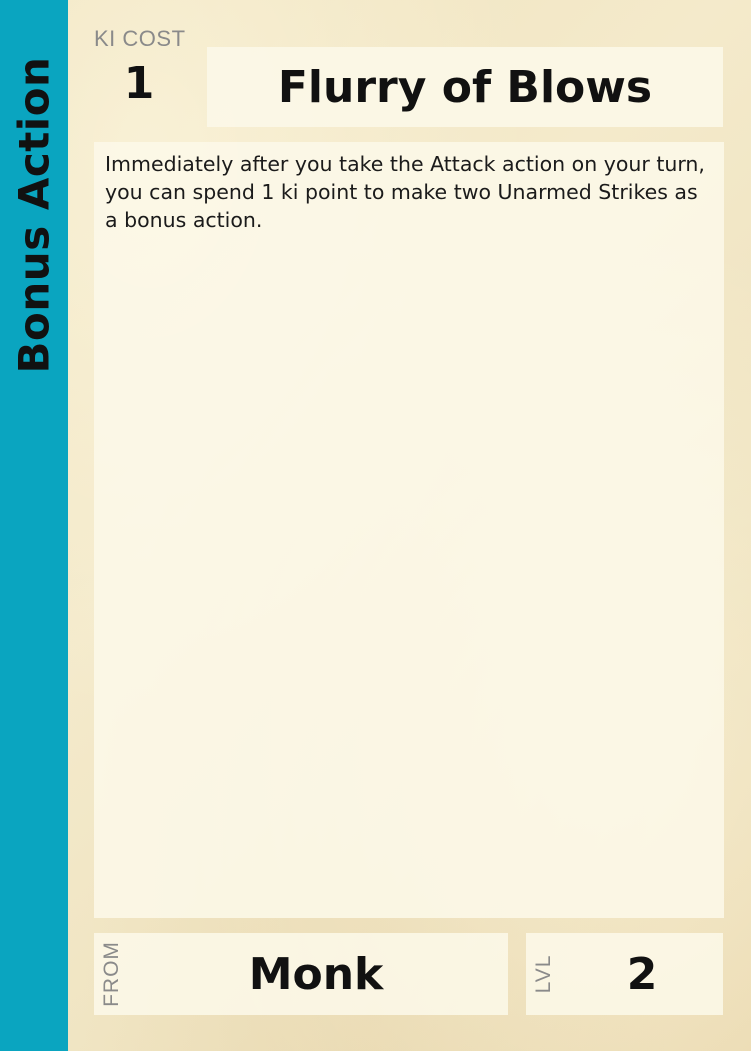  What do you see at coordinates (139, 83) in the screenshot?
I see `ki-cost-value: 1` at bounding box center [139, 83].